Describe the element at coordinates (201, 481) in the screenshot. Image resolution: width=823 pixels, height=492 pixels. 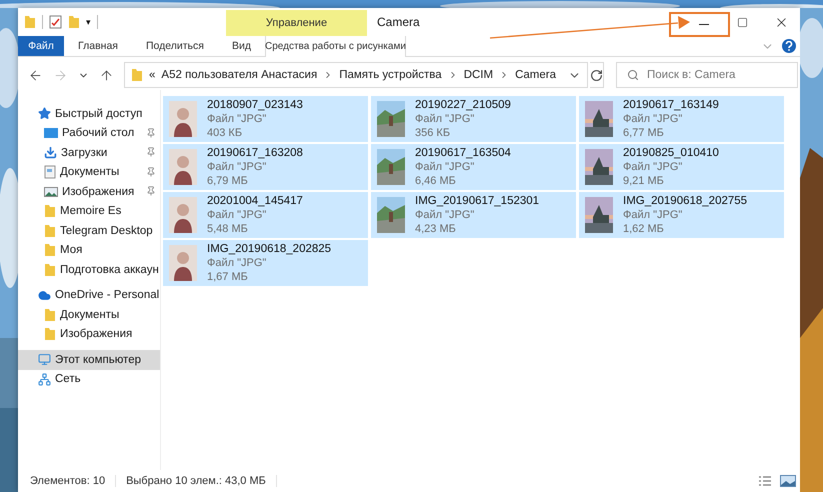
I see `selection-info: Выбрано 10 элем.: 43,0 МБ` at that location.